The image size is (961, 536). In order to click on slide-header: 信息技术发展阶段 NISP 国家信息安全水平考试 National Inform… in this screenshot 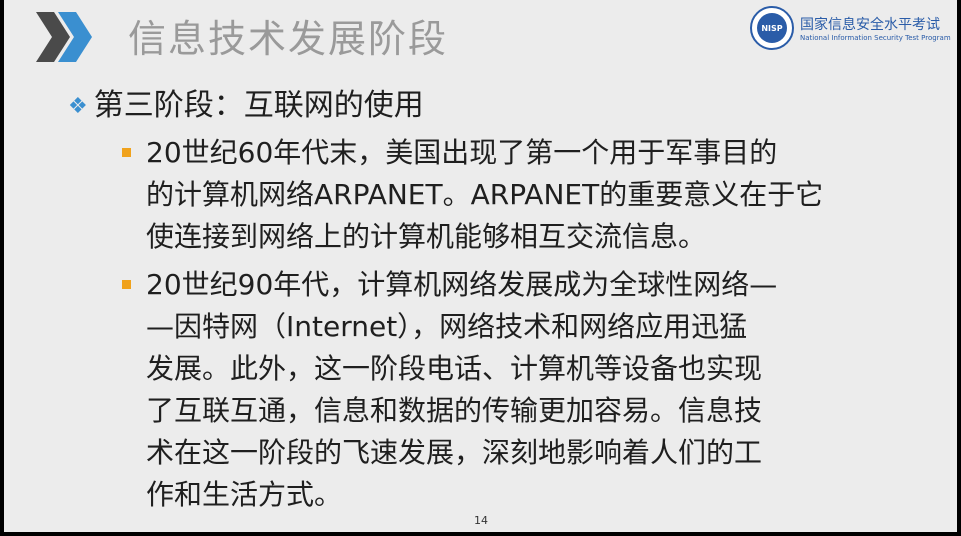, I will do `click(480, 40)`.